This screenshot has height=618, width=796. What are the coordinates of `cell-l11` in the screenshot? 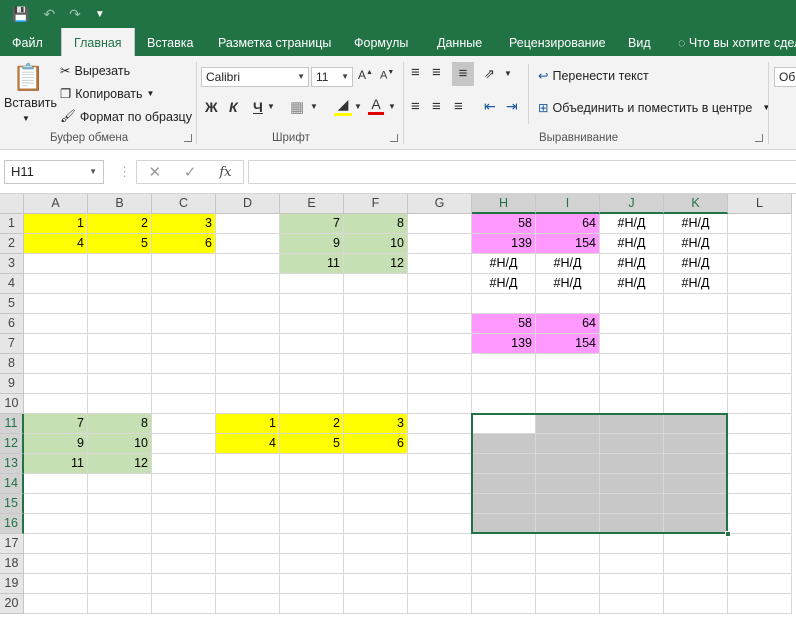 It's located at (760, 424).